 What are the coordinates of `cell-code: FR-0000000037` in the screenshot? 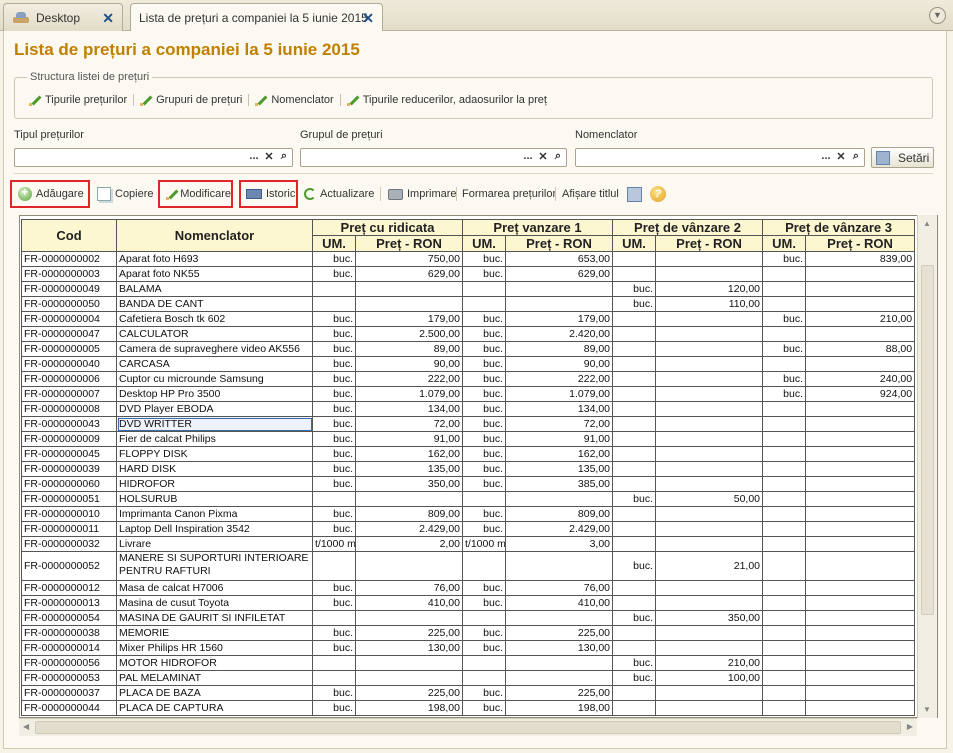 It's located at (69, 693).